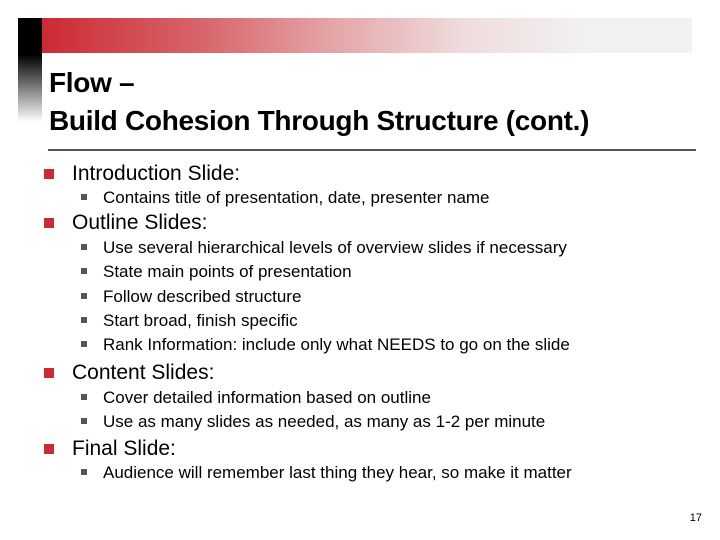 The height and width of the screenshot is (540, 720). I want to click on bullet-heading: Outline Slides:, so click(140, 222).